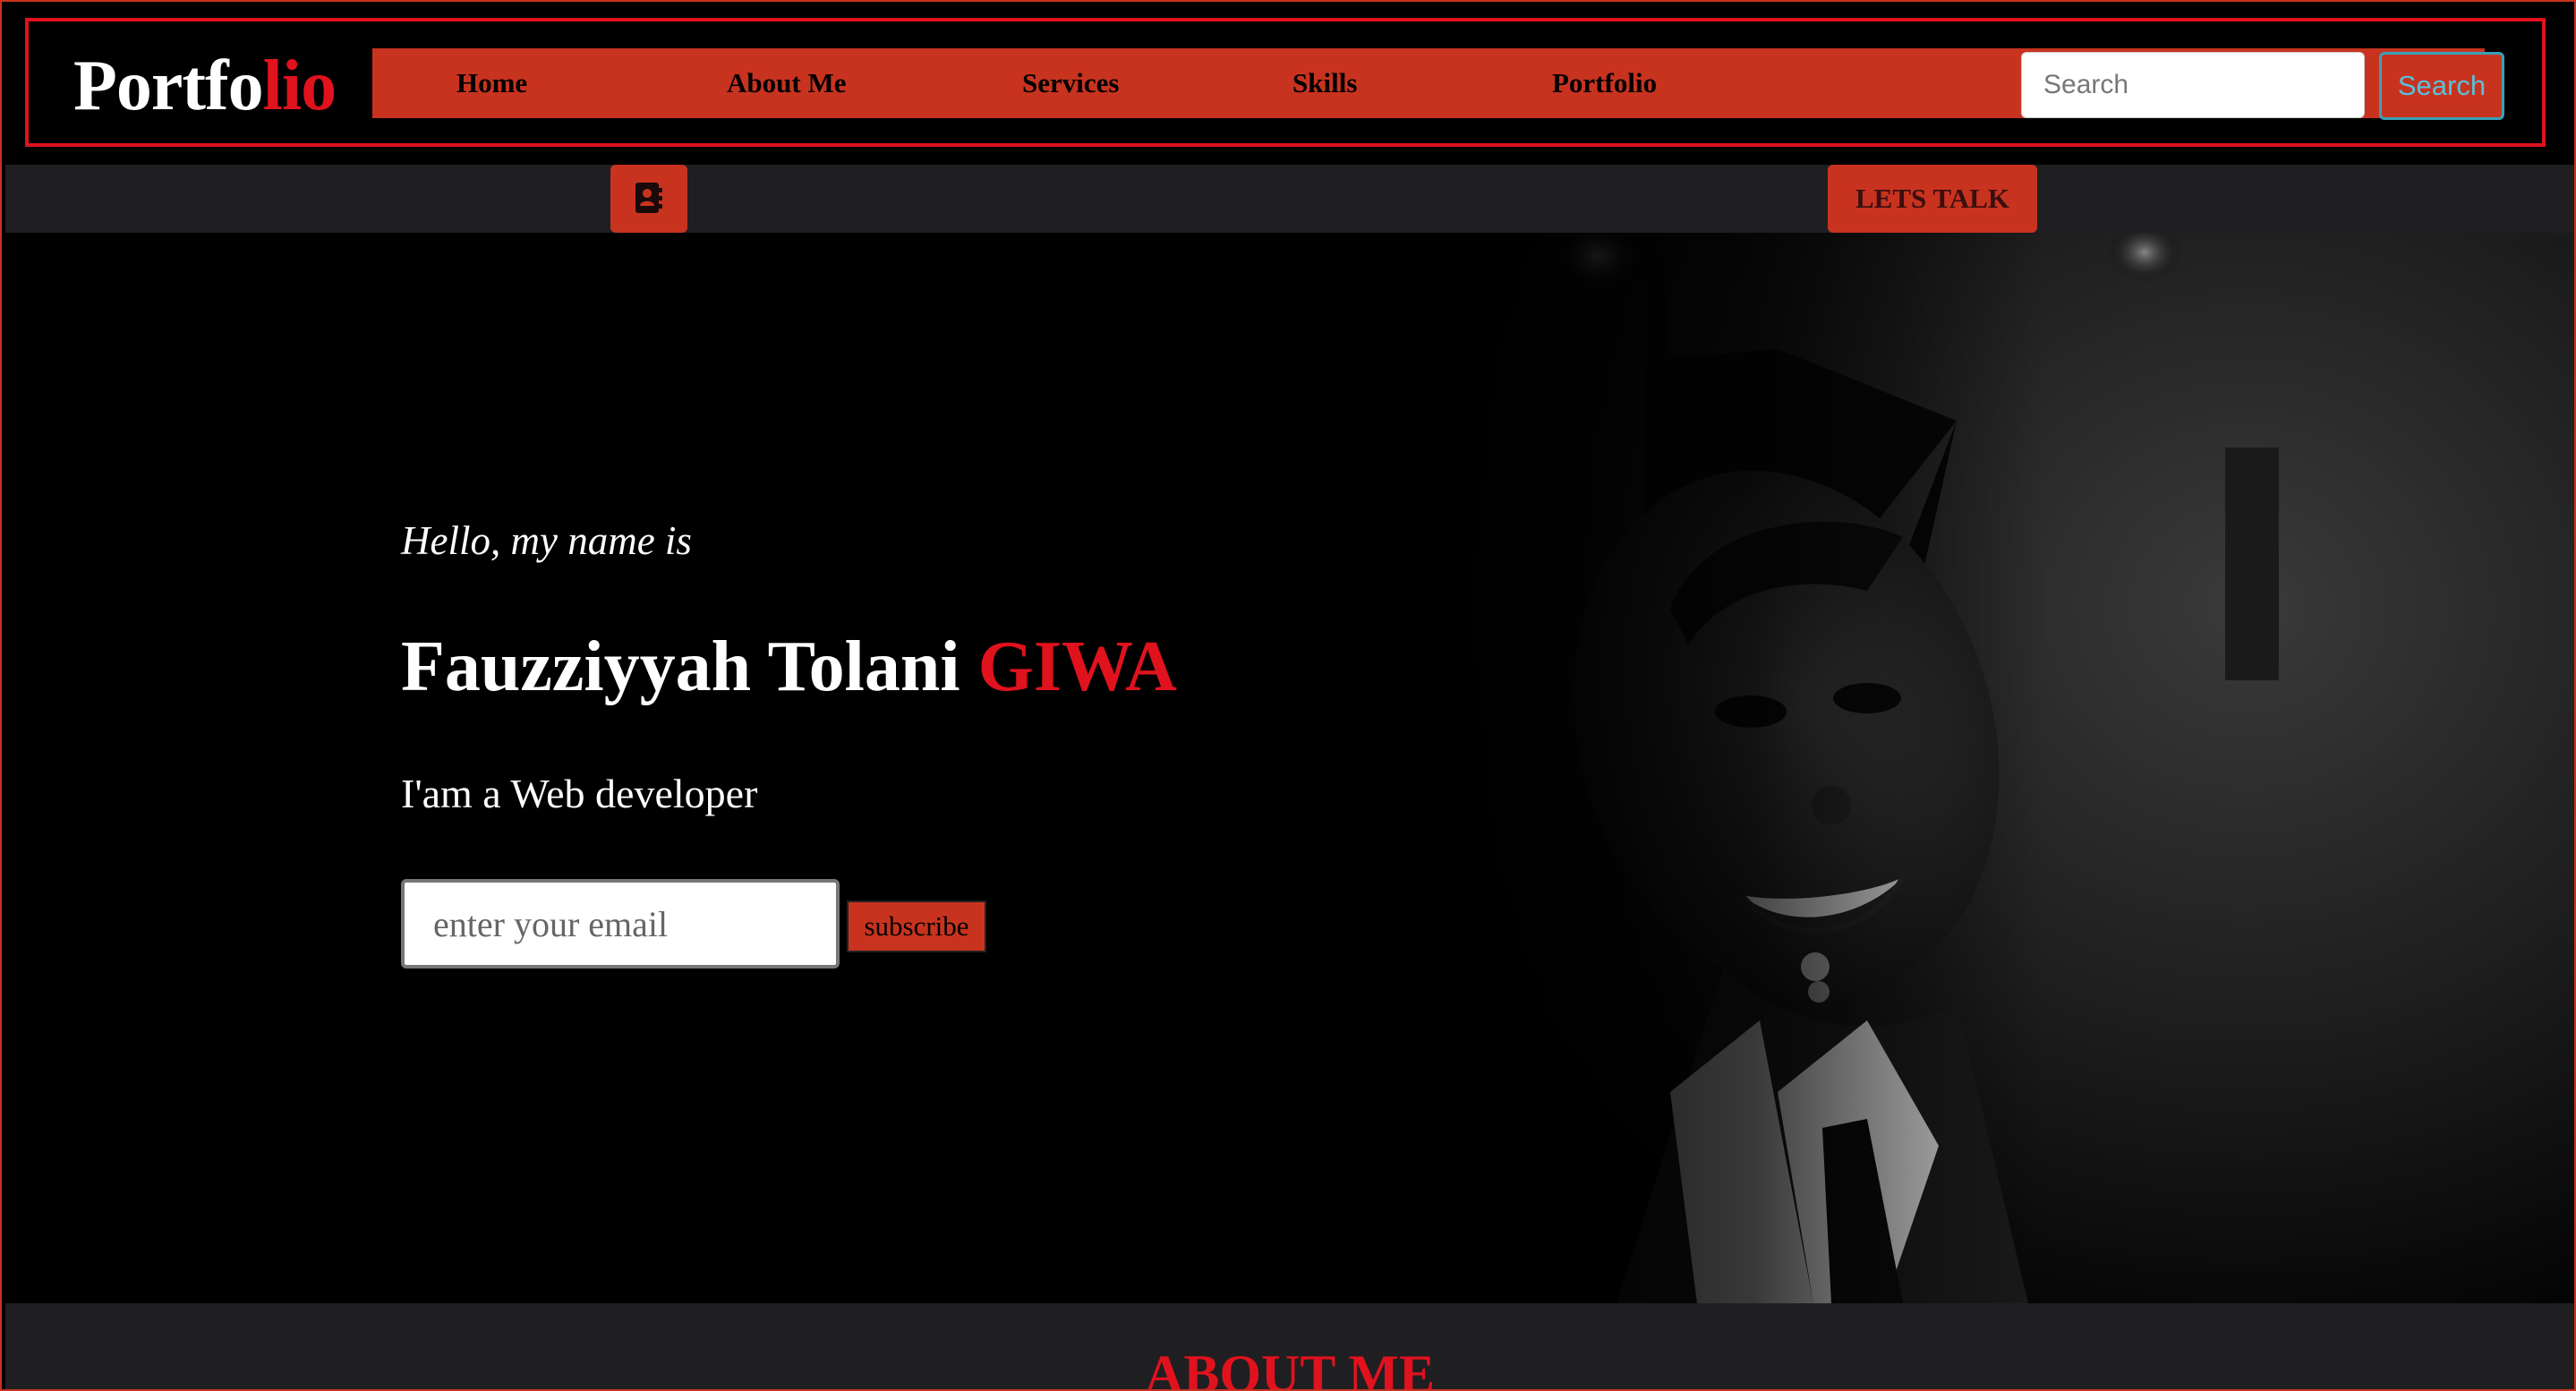 The width and height of the screenshot is (2576, 1391). Describe the element at coordinates (916, 926) in the screenshot. I see `subscribe-button: subscribe` at that location.